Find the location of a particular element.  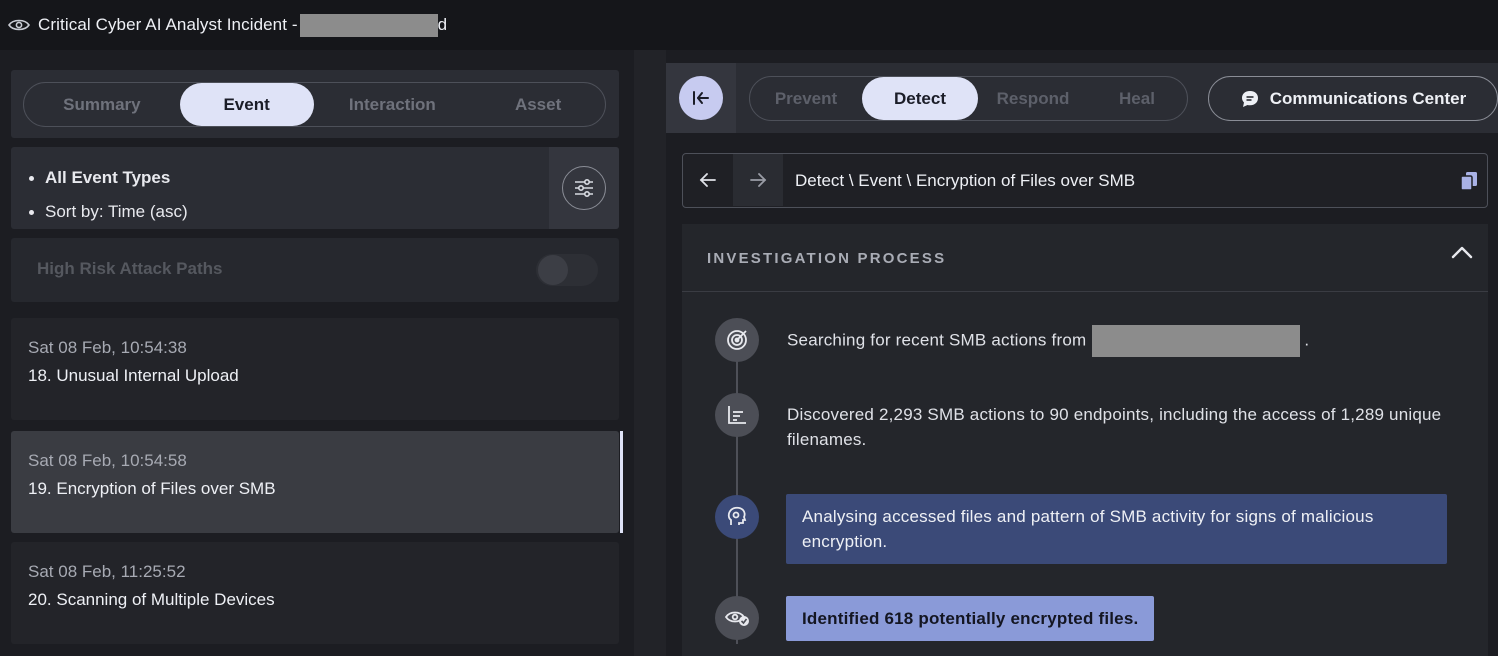

bar-chart-icon is located at coordinates (737, 415).